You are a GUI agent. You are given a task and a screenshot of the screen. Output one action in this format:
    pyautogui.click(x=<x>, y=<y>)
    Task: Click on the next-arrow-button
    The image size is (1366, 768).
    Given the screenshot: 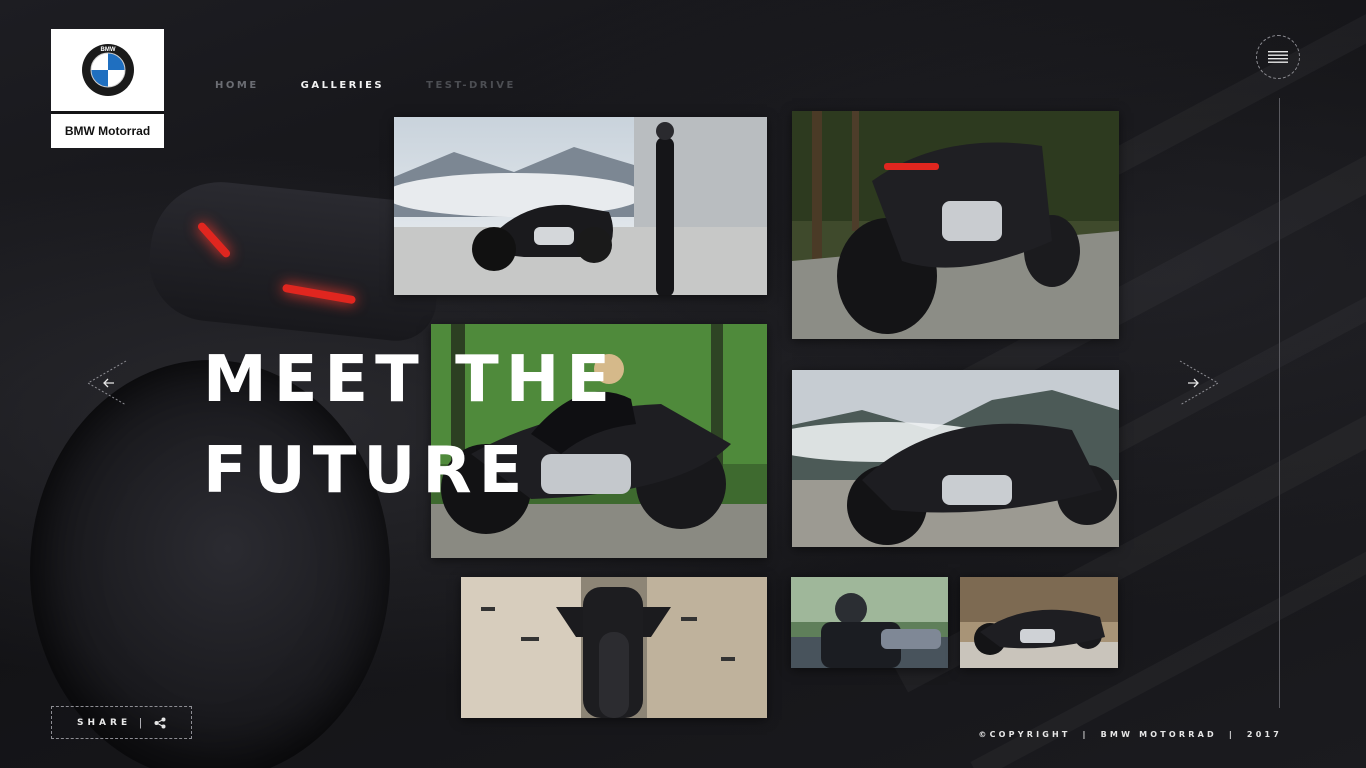 What is the action you would take?
    pyautogui.click(x=1199, y=383)
    